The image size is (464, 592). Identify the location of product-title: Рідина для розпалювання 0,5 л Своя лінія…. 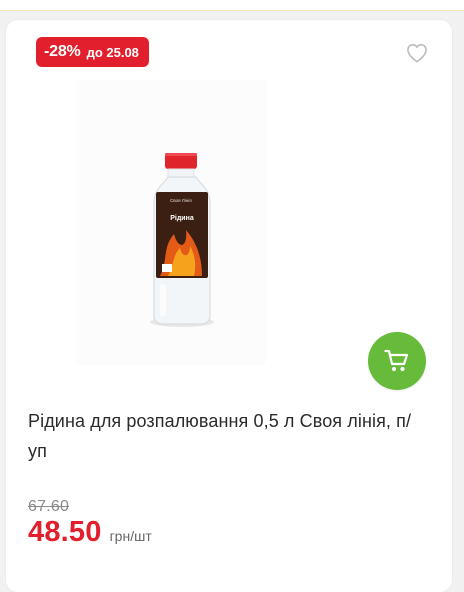
(226, 436).